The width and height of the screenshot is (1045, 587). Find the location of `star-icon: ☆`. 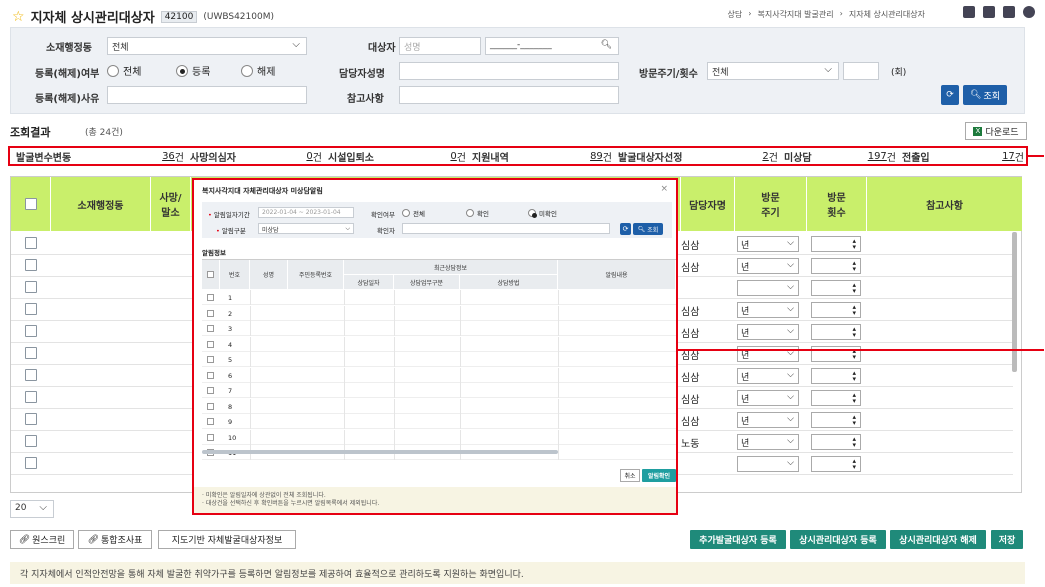

star-icon: ☆ is located at coordinates (18, 17).